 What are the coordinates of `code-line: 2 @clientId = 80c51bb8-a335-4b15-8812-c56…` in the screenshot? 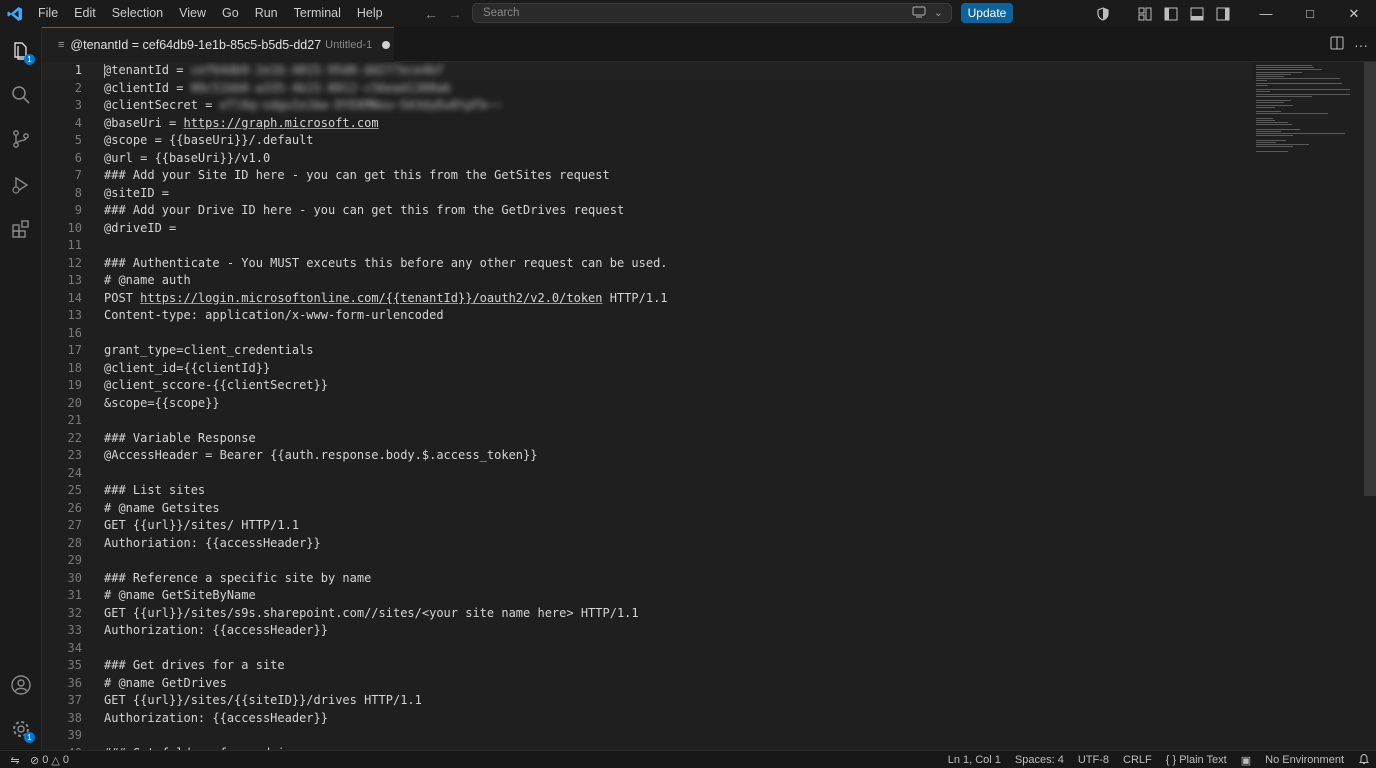 It's located at (647, 89).